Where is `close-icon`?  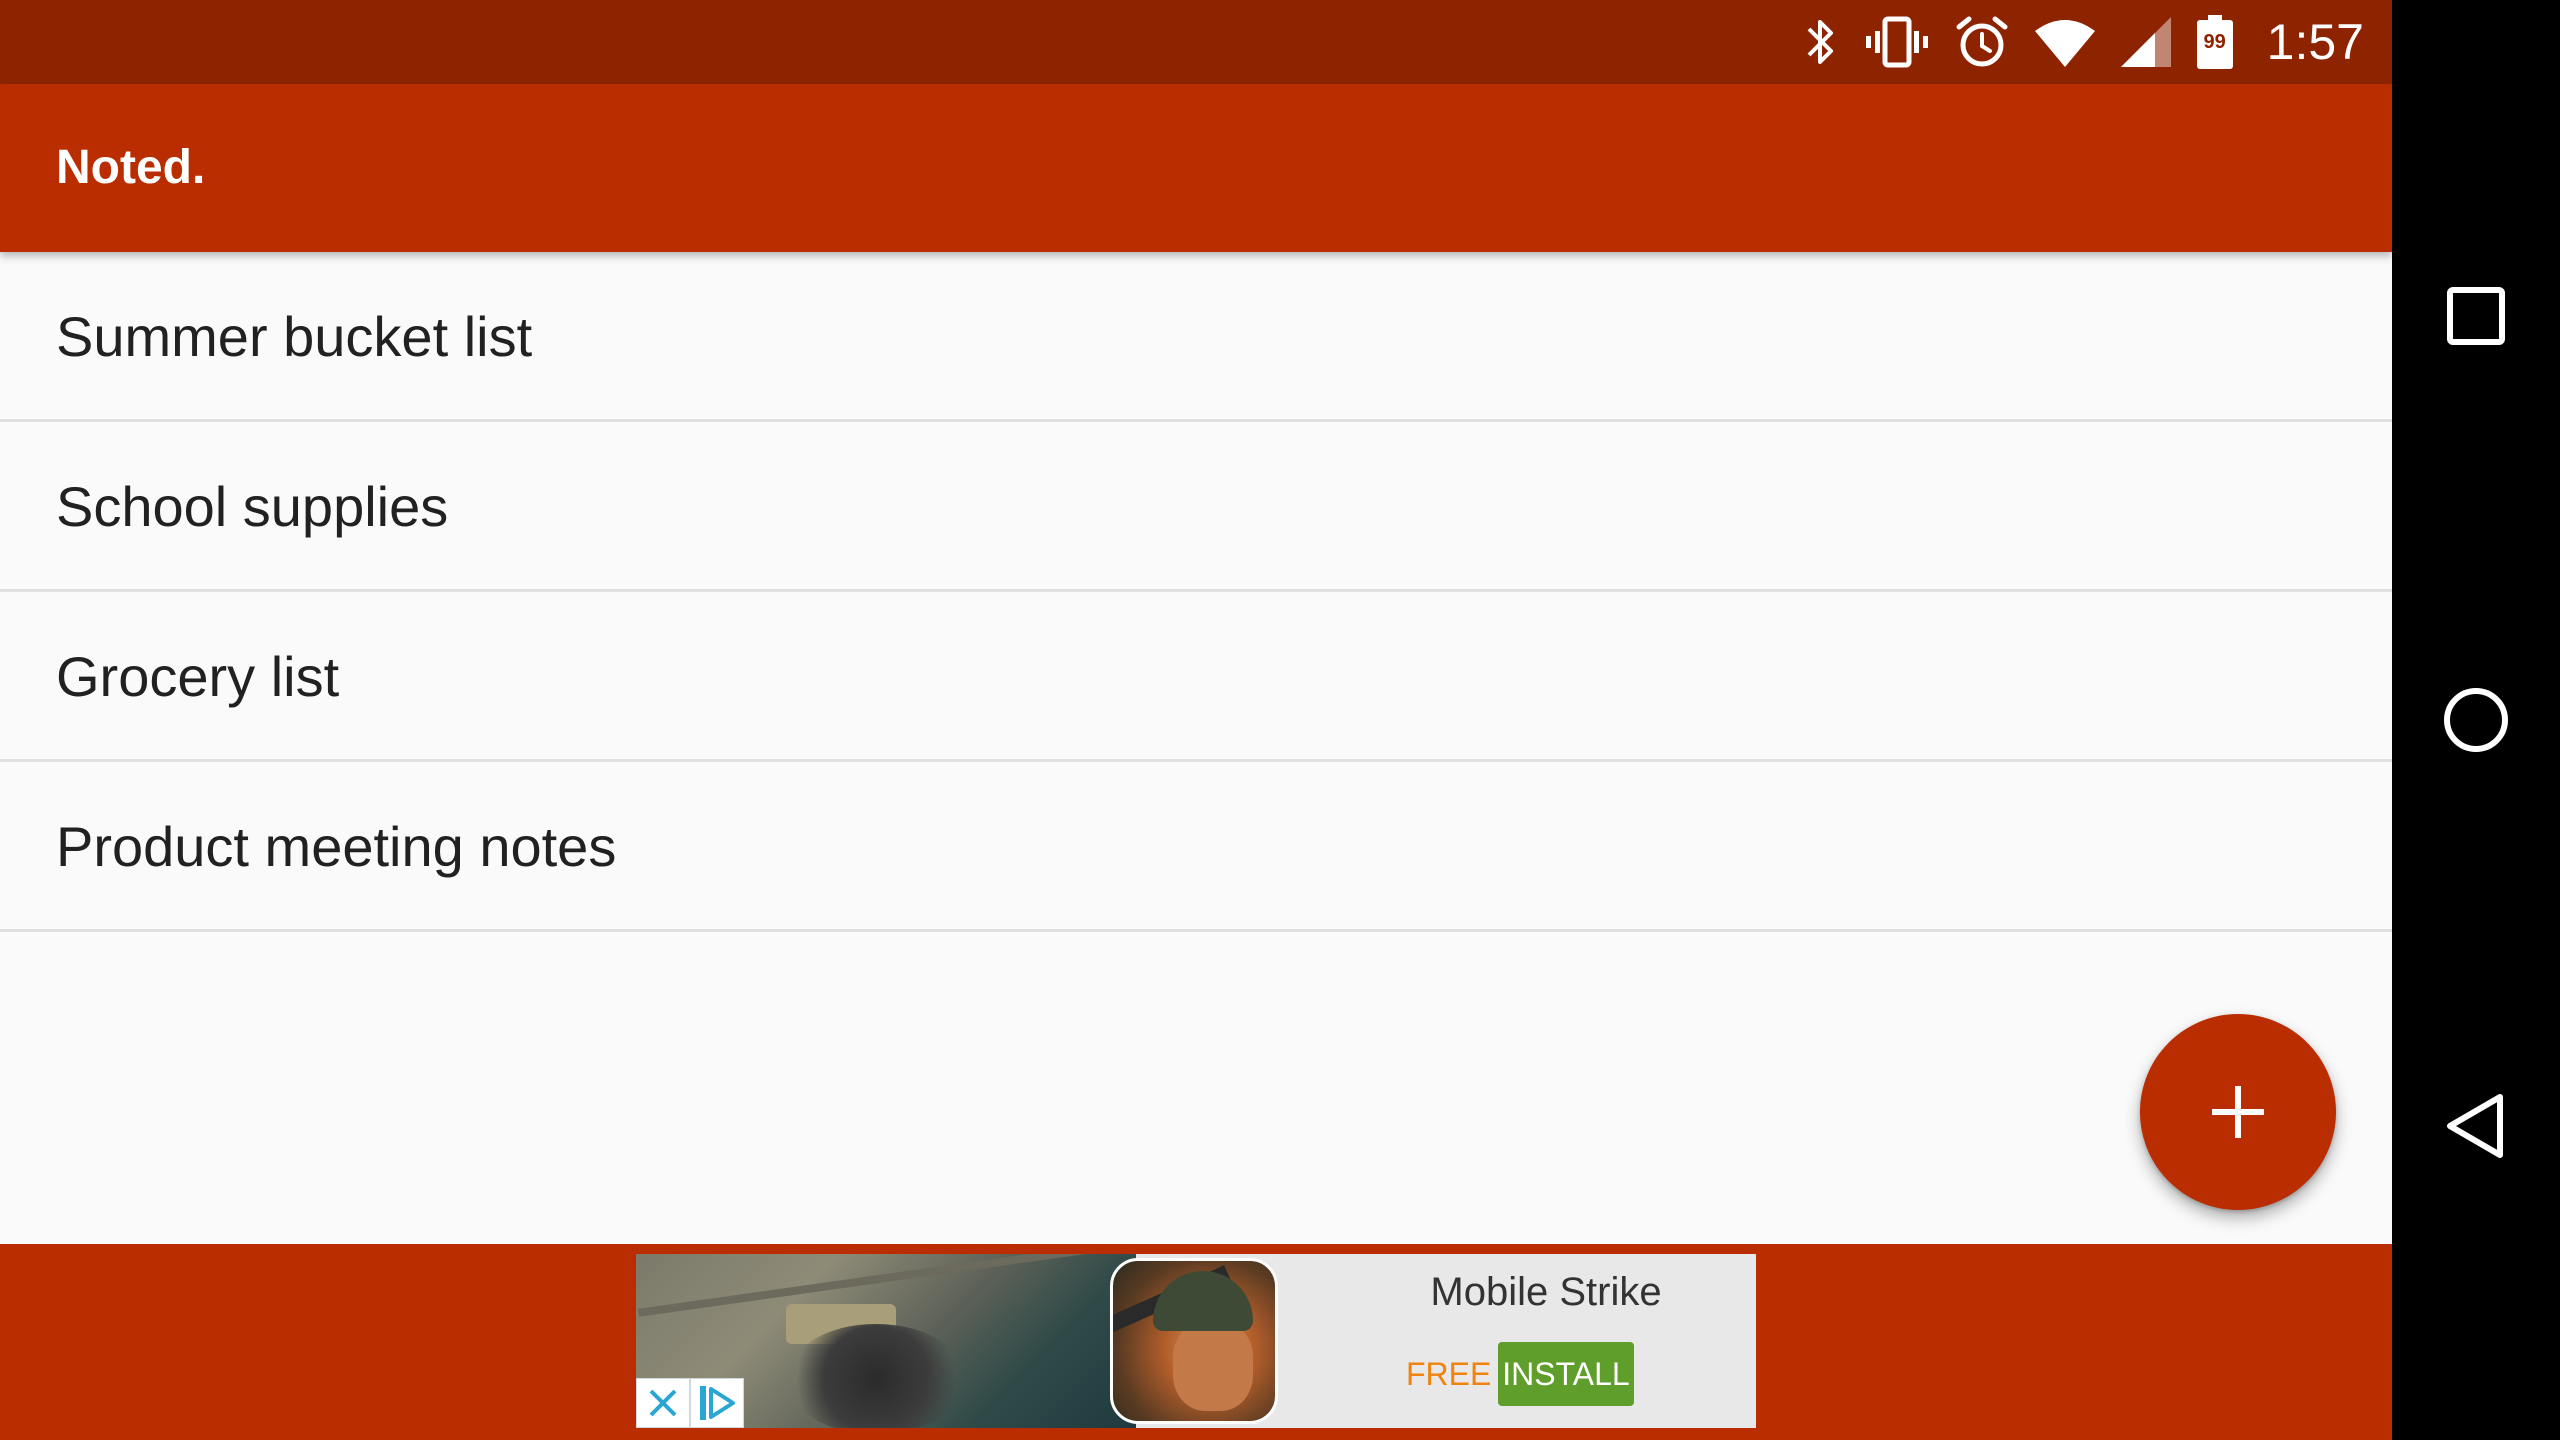 close-icon is located at coordinates (663, 1403).